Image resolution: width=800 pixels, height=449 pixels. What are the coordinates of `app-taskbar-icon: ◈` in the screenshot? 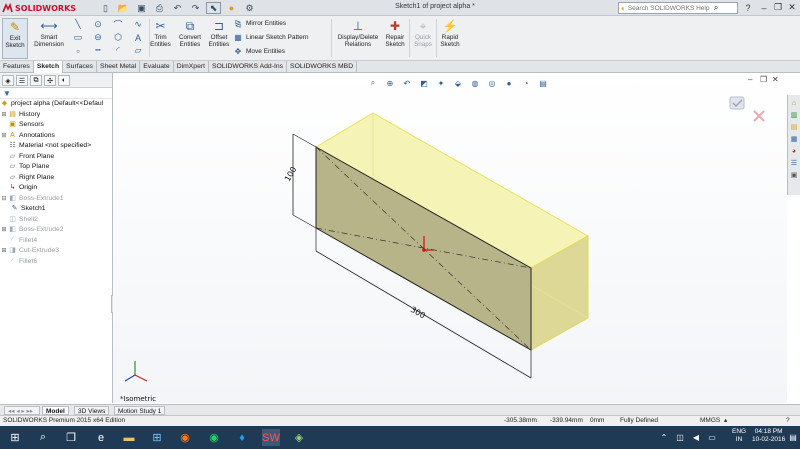 It's located at (299, 437).